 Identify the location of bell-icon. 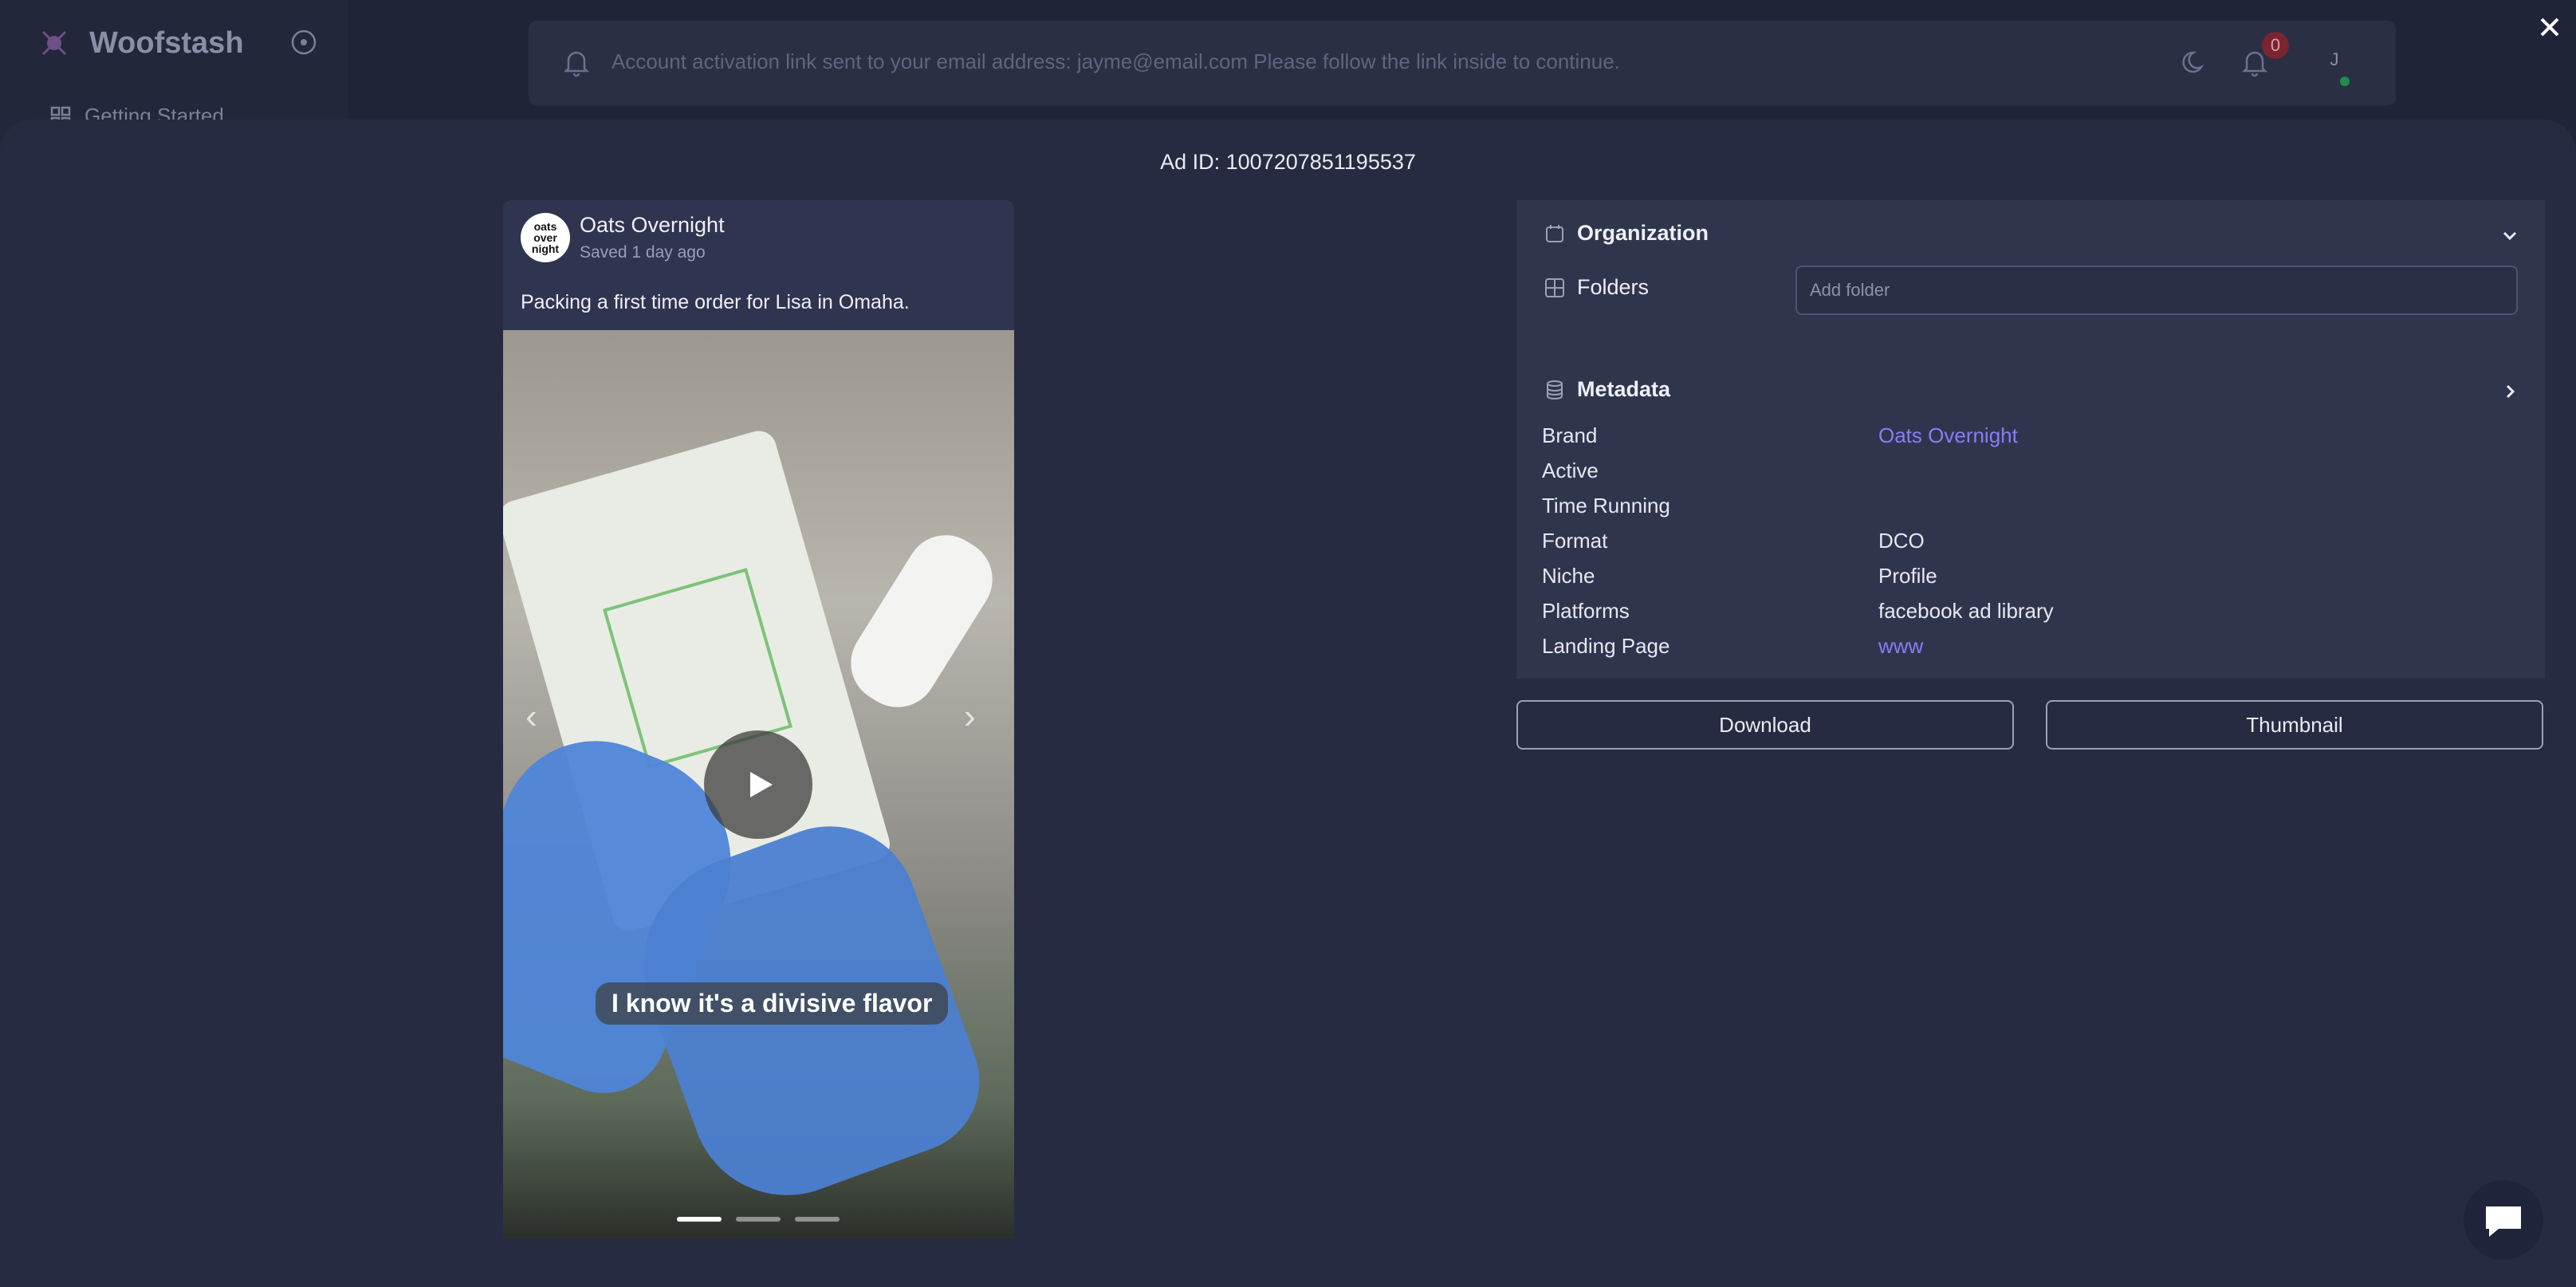
(576, 62).